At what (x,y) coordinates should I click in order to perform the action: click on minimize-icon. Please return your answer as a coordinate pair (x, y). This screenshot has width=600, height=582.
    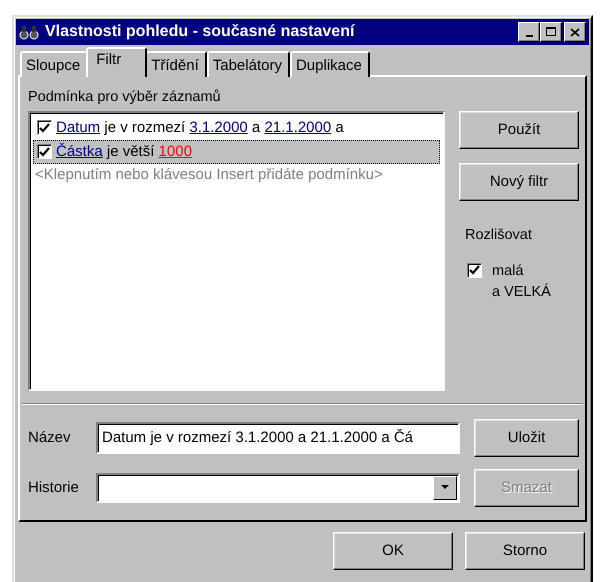
    Looking at the image, I should click on (529, 36).